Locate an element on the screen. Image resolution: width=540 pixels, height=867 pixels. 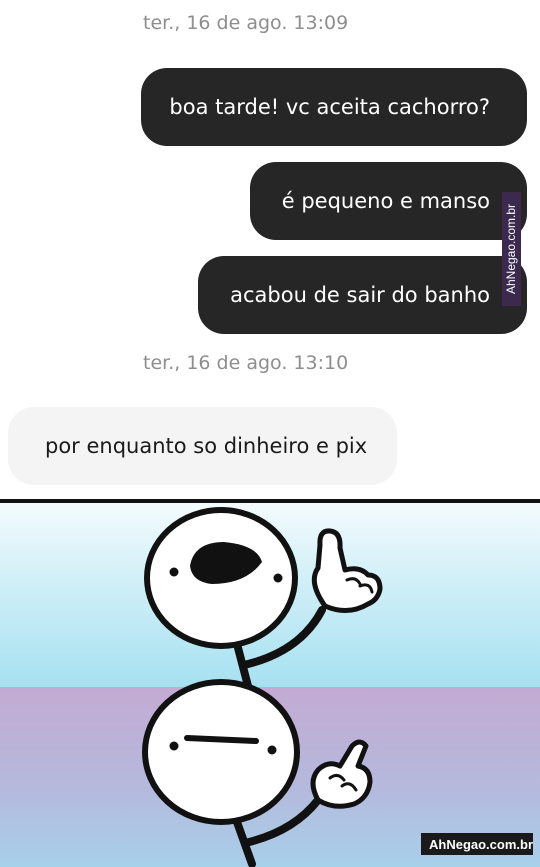
watermark-bottom-text: AhNegao.com.br is located at coordinates (481, 844).